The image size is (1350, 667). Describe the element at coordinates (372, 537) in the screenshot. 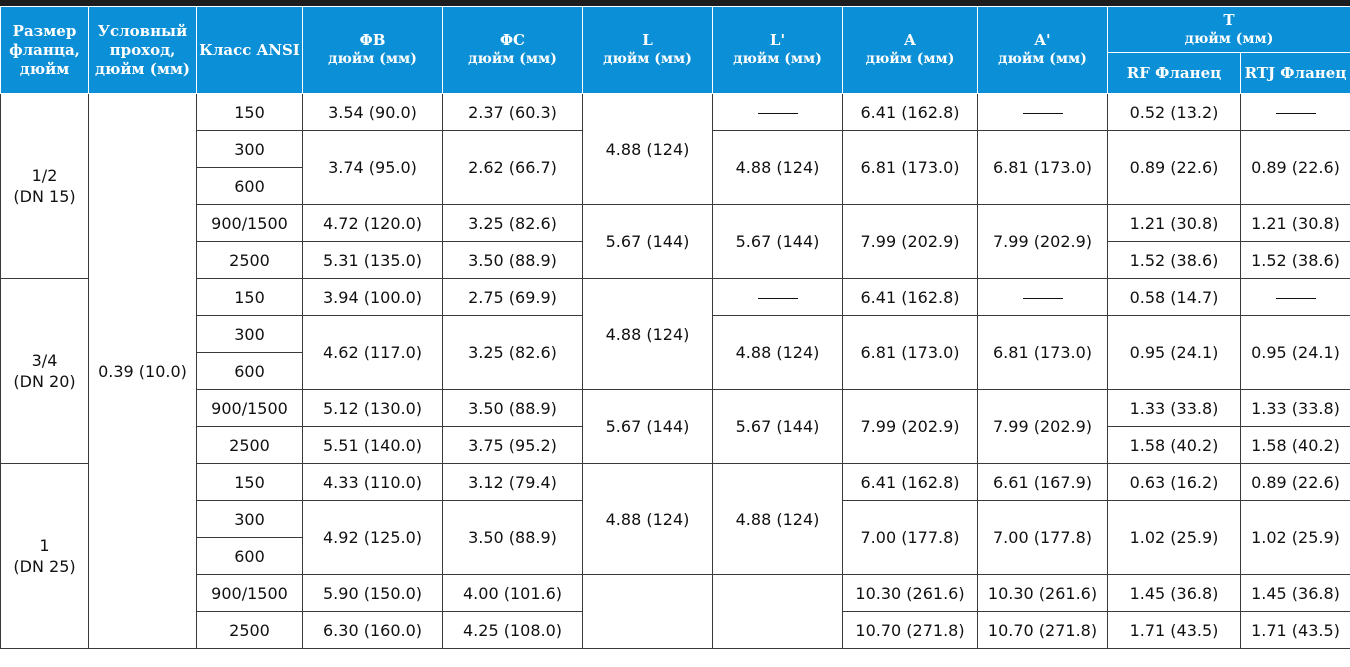

I see `phi-b-cell: 4.92 (125.0)` at that location.